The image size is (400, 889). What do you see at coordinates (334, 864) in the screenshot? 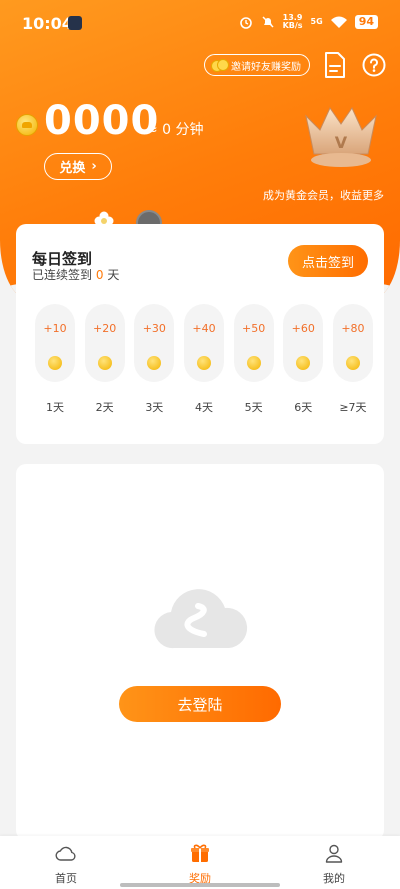
I see `tab-profile: 我的` at bounding box center [334, 864].